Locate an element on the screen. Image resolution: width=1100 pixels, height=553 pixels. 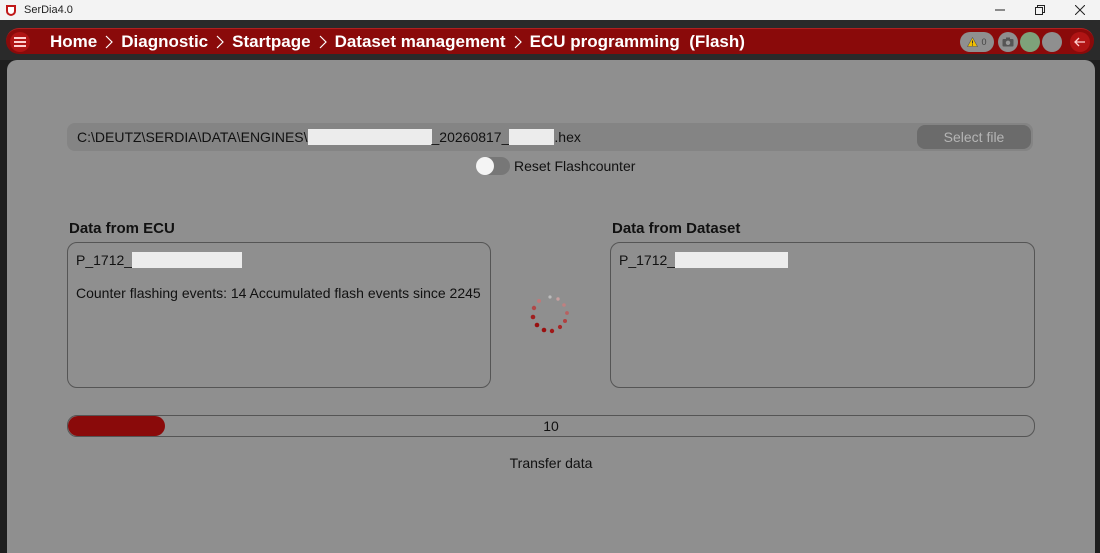
transfer-progress-bar: 10 is located at coordinates (551, 426).